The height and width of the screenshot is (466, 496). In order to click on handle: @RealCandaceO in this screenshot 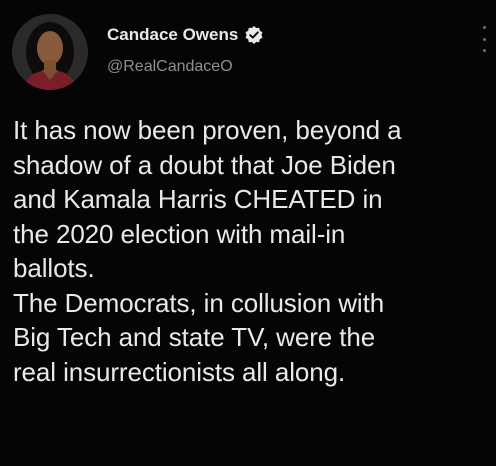, I will do `click(170, 67)`.